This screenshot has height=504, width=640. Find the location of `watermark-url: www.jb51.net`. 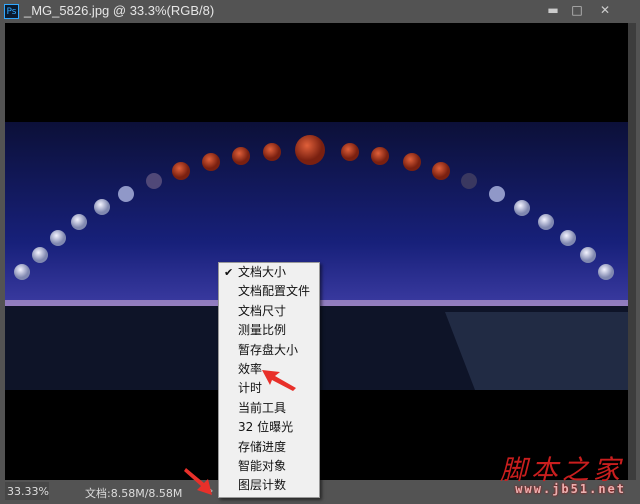

watermark-url: www.jb51.net is located at coordinates (570, 489).